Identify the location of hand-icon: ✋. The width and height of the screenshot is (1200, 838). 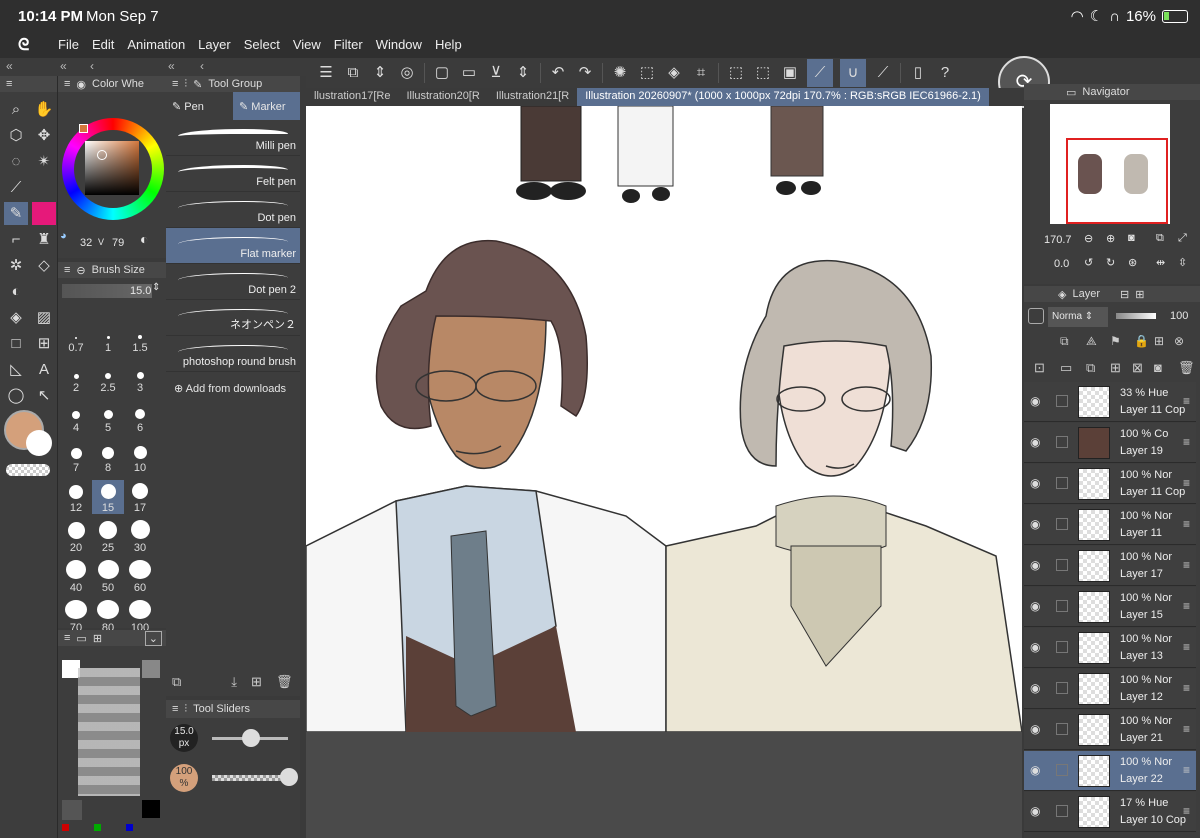
(44, 109).